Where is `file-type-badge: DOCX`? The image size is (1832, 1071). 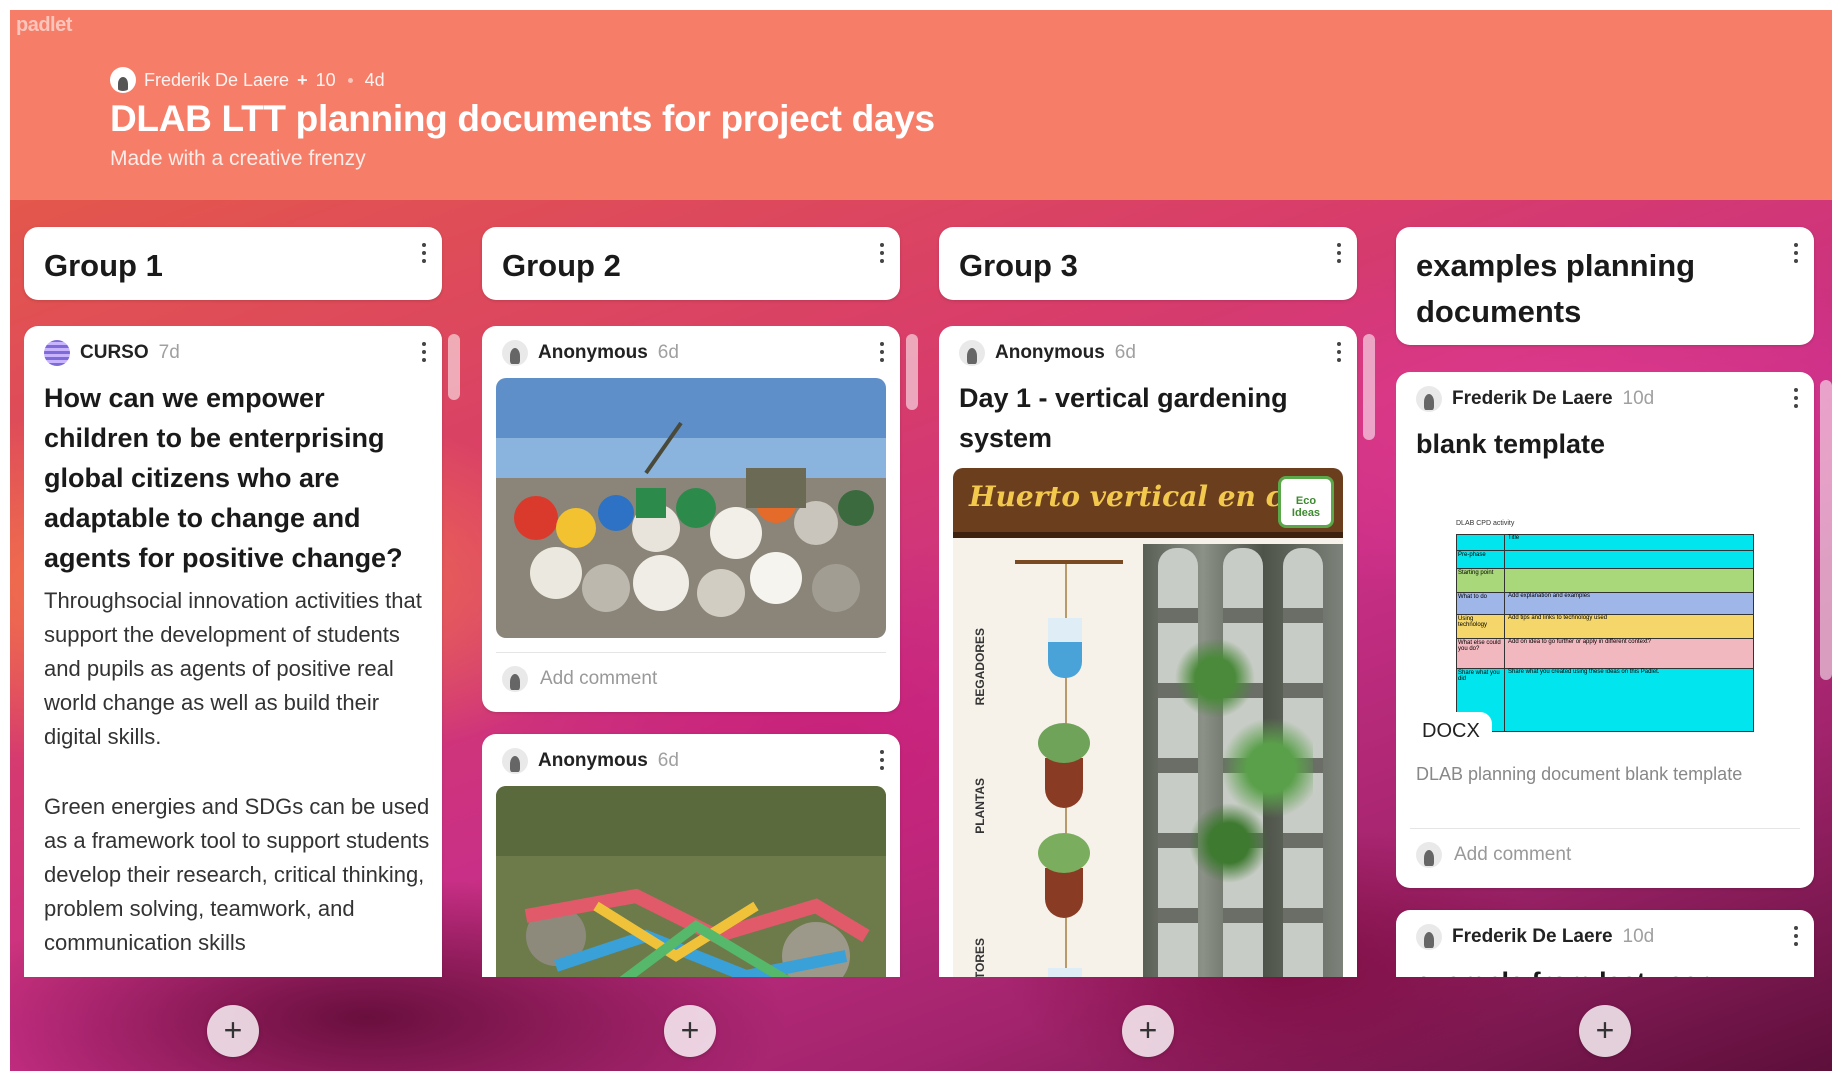 file-type-badge: DOCX is located at coordinates (1451, 731).